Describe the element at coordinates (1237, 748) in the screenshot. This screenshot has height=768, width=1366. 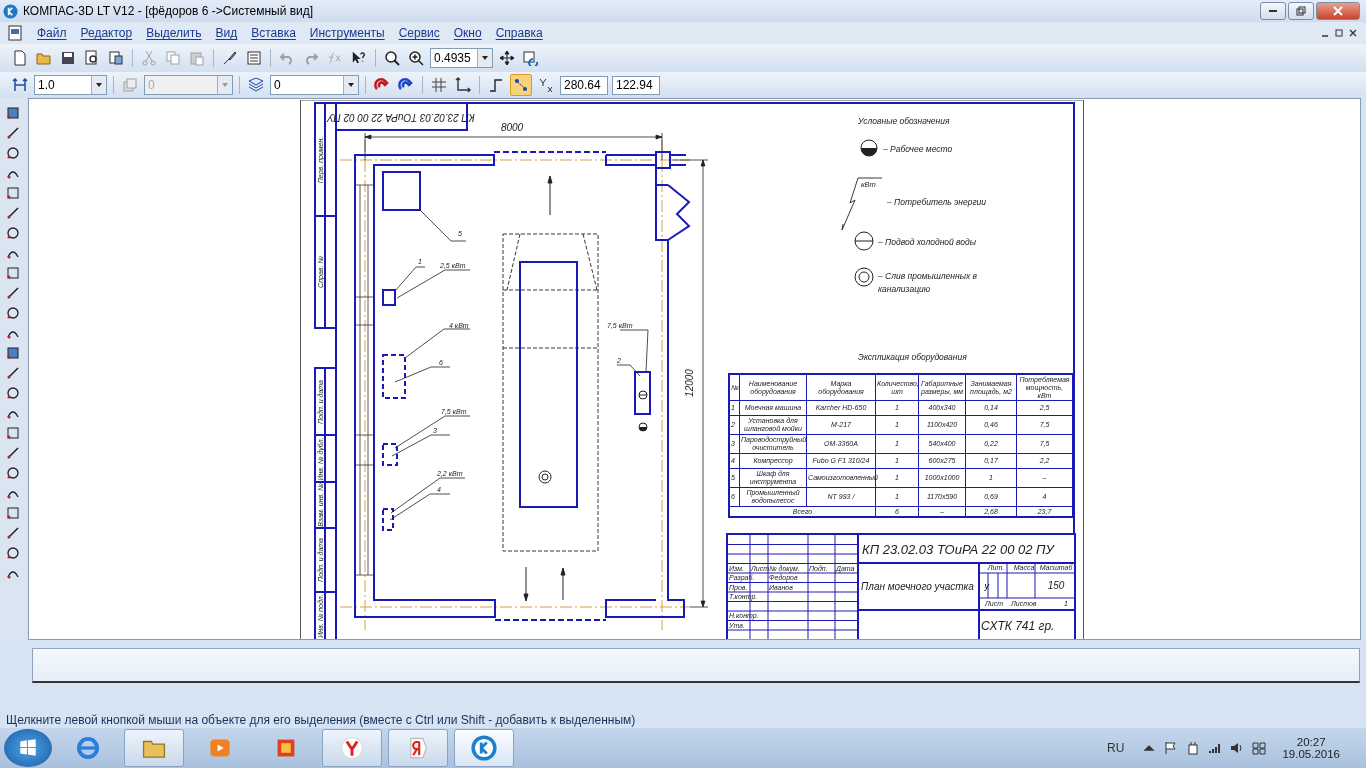
I see `speaker-icon` at that location.